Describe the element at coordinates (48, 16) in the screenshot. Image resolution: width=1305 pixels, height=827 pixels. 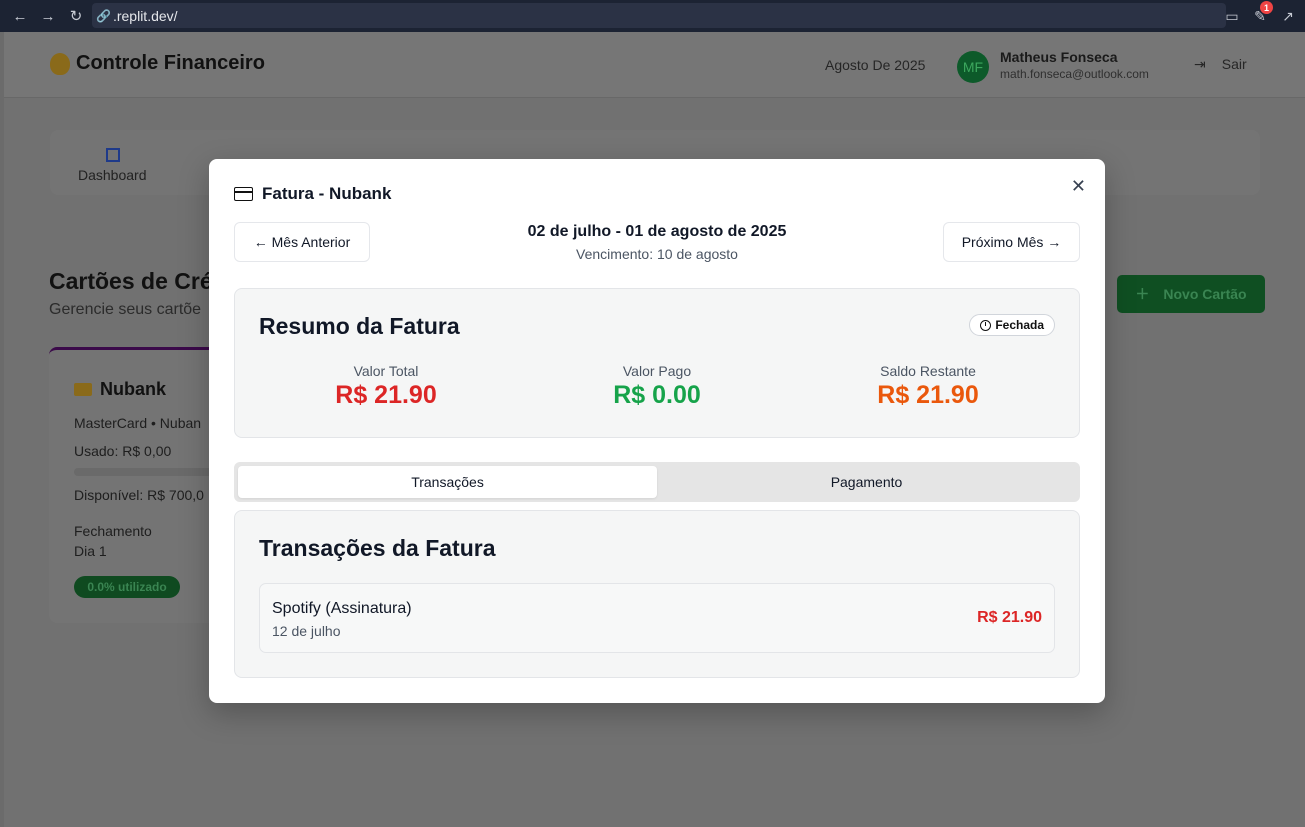
I see `forward-icon: →` at that location.